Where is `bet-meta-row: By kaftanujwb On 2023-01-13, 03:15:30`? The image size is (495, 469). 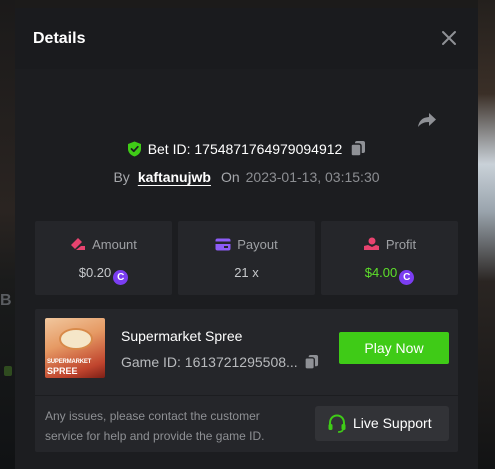
bet-meta-row: By kaftanujwb On 2023-01-13, 03:15:30 is located at coordinates (246, 177).